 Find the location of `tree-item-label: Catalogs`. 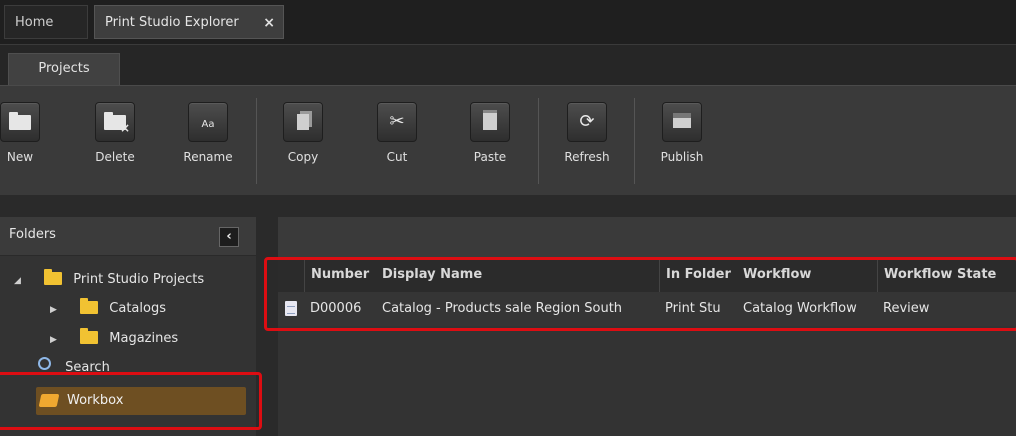

tree-item-label: Catalogs is located at coordinates (137, 308).